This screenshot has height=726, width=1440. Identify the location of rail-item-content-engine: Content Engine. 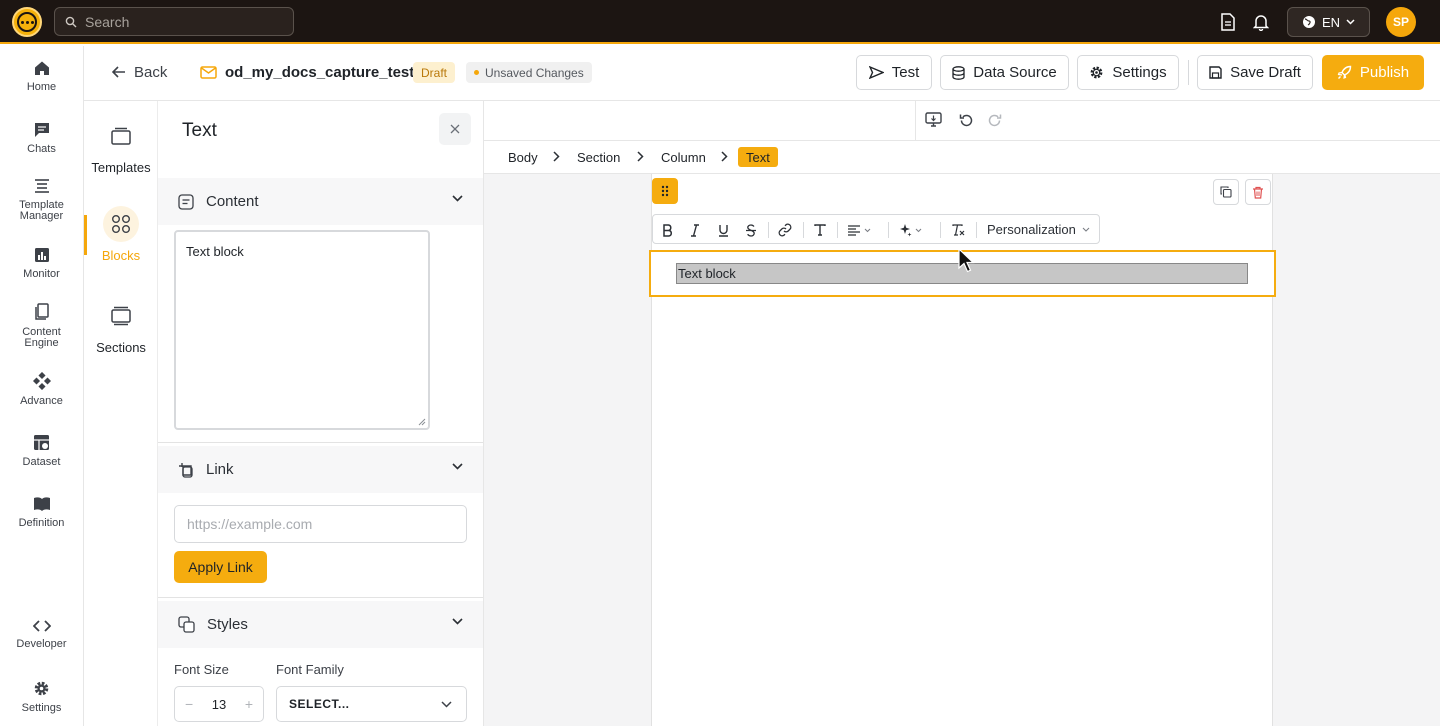
(41, 326).